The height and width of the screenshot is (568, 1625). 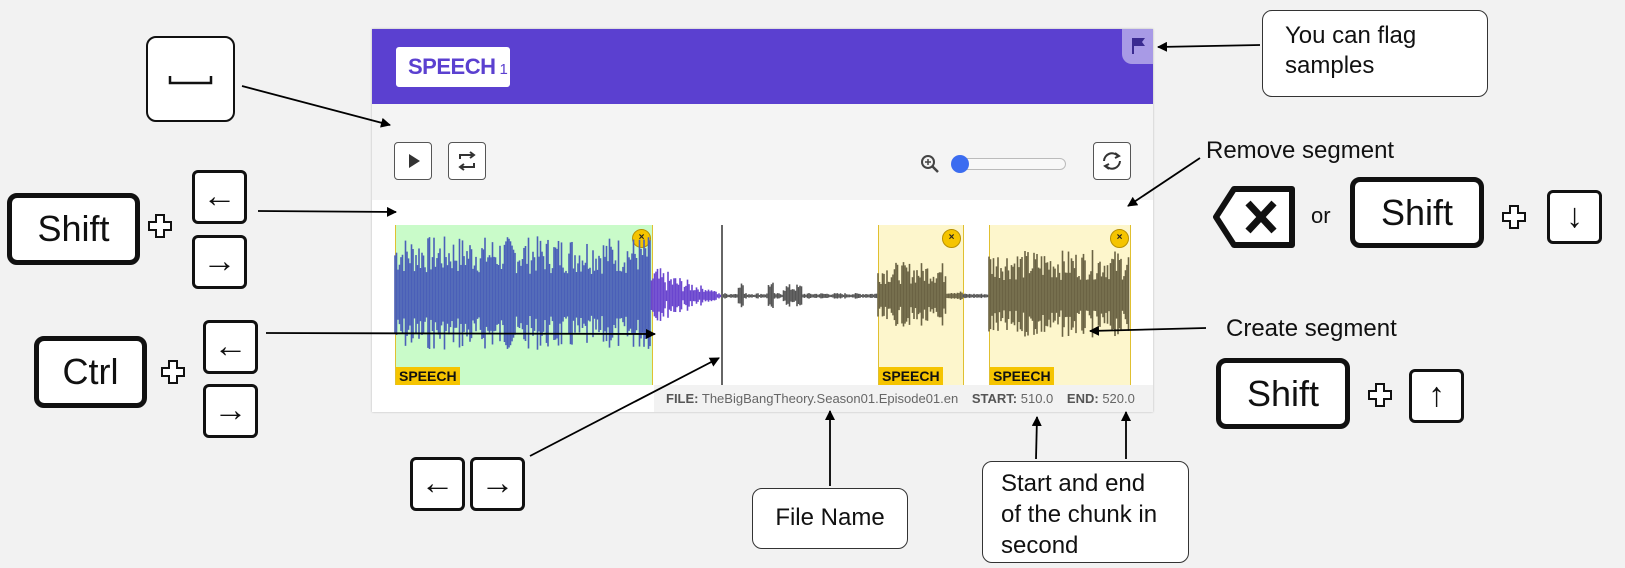 I want to click on flag-callout: You can flag samples, so click(x=1375, y=53).